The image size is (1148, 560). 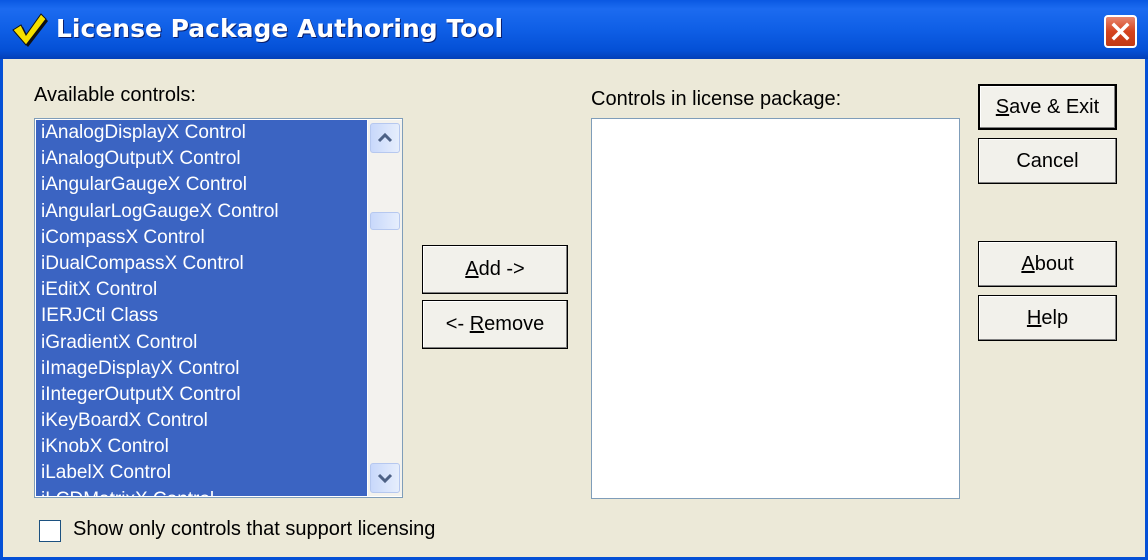 I want to click on save-exit-button: Save & Exit, so click(x=1047, y=107).